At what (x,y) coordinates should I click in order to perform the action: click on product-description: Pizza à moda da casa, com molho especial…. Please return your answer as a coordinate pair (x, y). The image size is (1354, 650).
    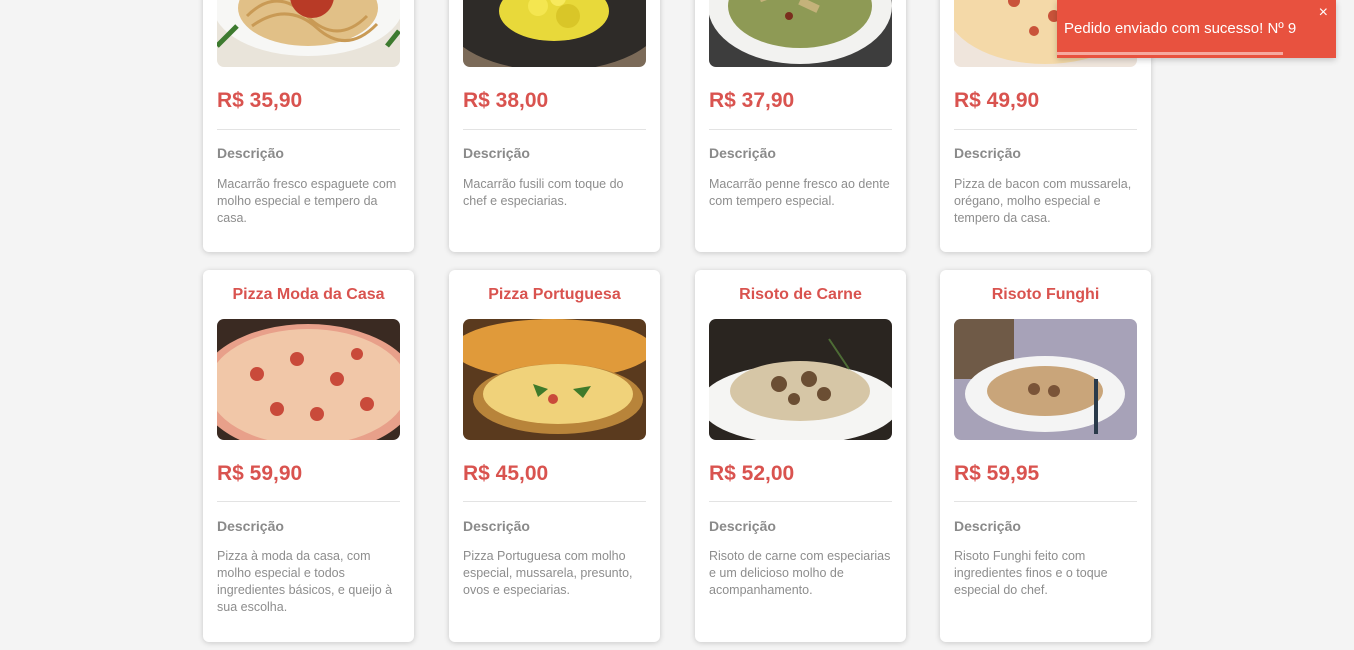
    Looking at the image, I should click on (305, 581).